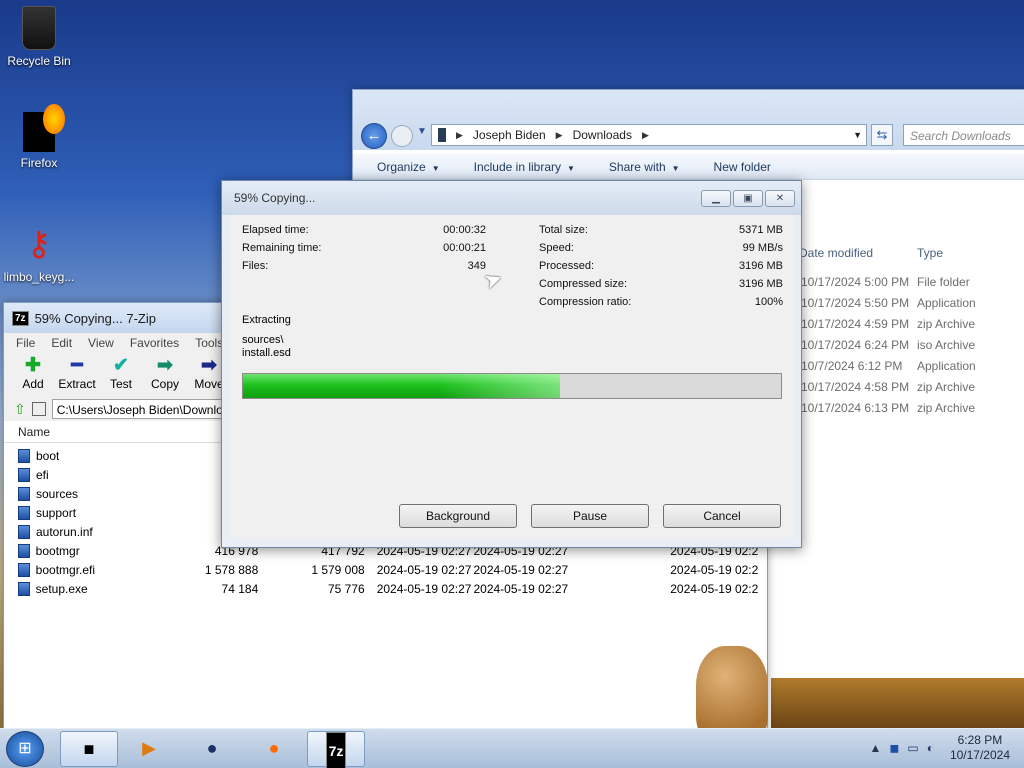 This screenshot has width=1024, height=768. What do you see at coordinates (661, 302) in the screenshot?
I see `compression-ratio: Compression ratio: 100%` at bounding box center [661, 302].